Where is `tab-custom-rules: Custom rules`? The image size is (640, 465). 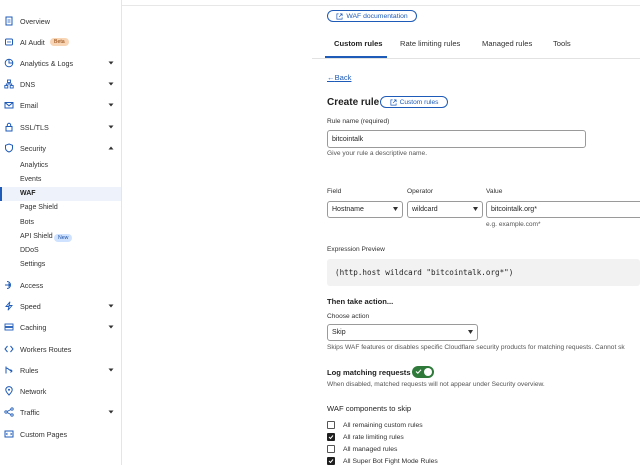
tab-custom-rules: Custom rules is located at coordinates (358, 43).